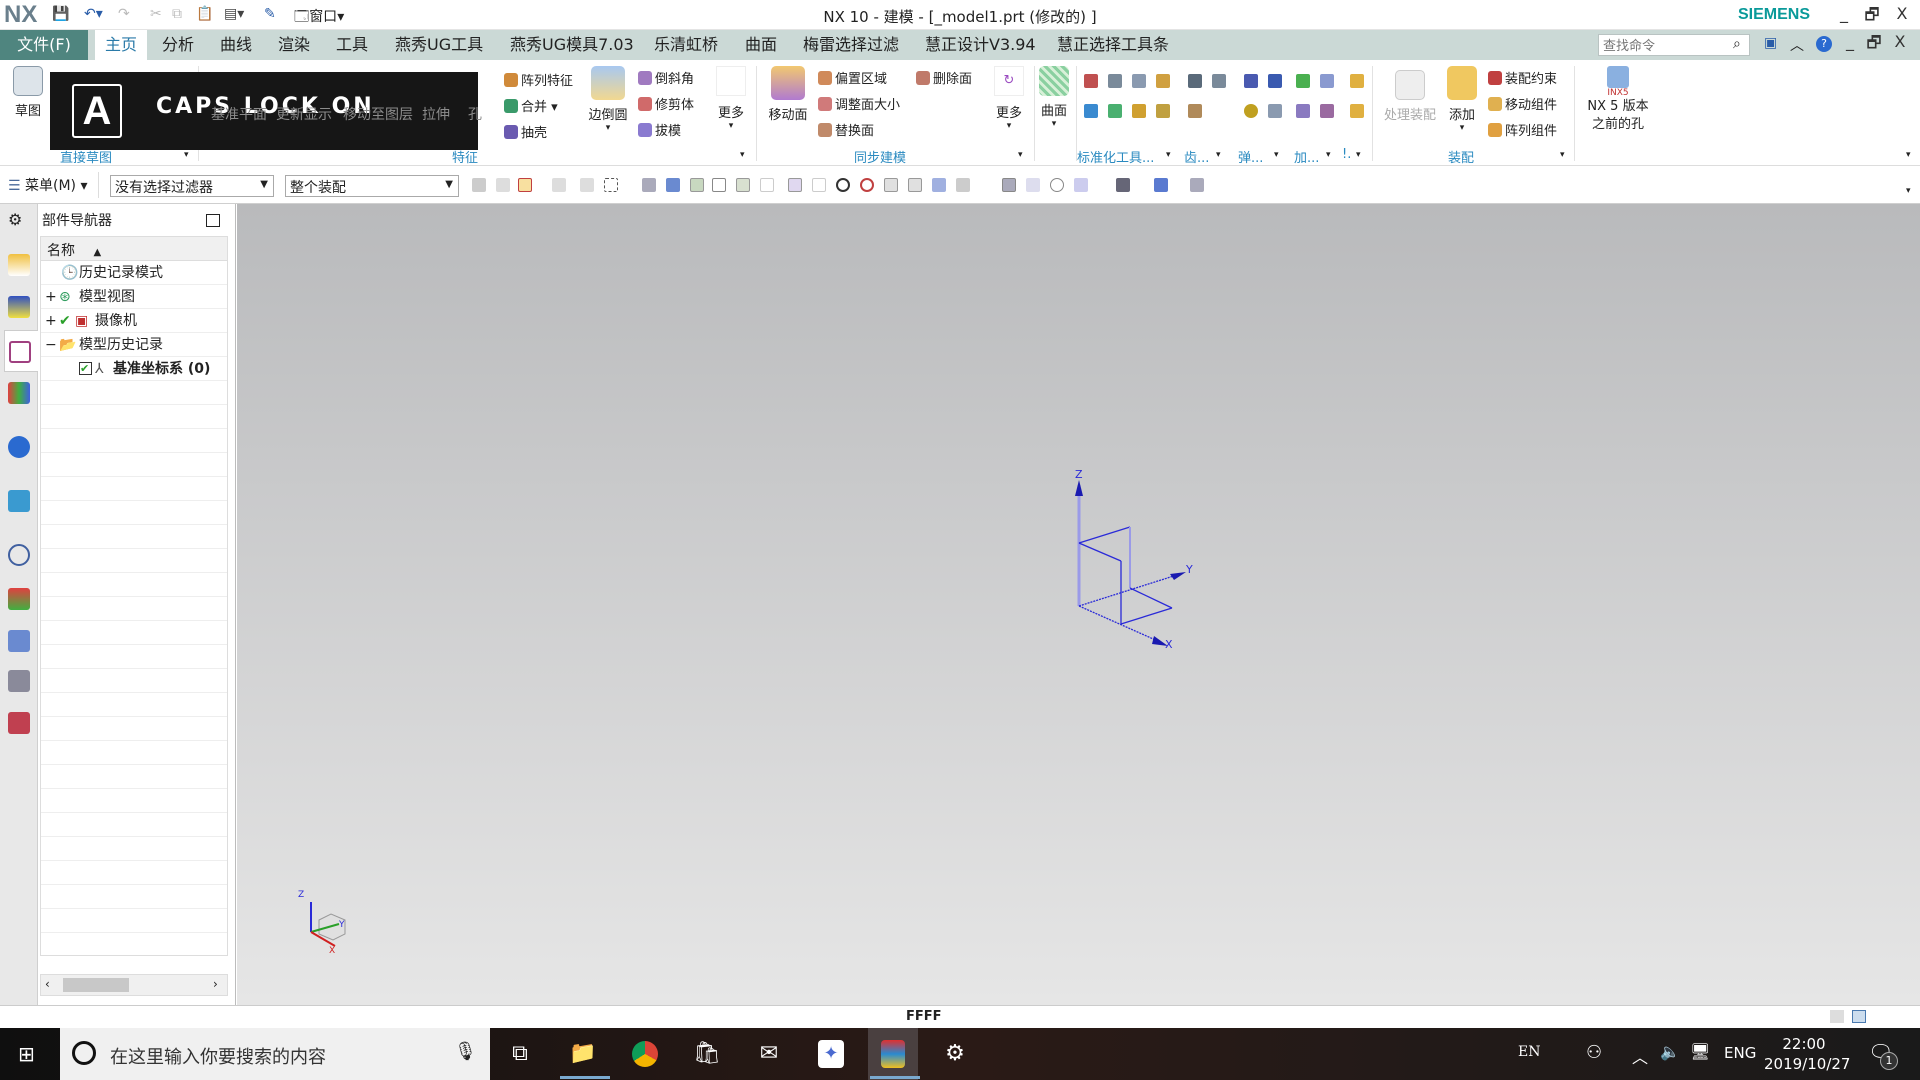 The height and width of the screenshot is (1080, 1920). Describe the element at coordinates (1054, 97) in the screenshot. I see `surface-button: 曲面 ▾` at that location.